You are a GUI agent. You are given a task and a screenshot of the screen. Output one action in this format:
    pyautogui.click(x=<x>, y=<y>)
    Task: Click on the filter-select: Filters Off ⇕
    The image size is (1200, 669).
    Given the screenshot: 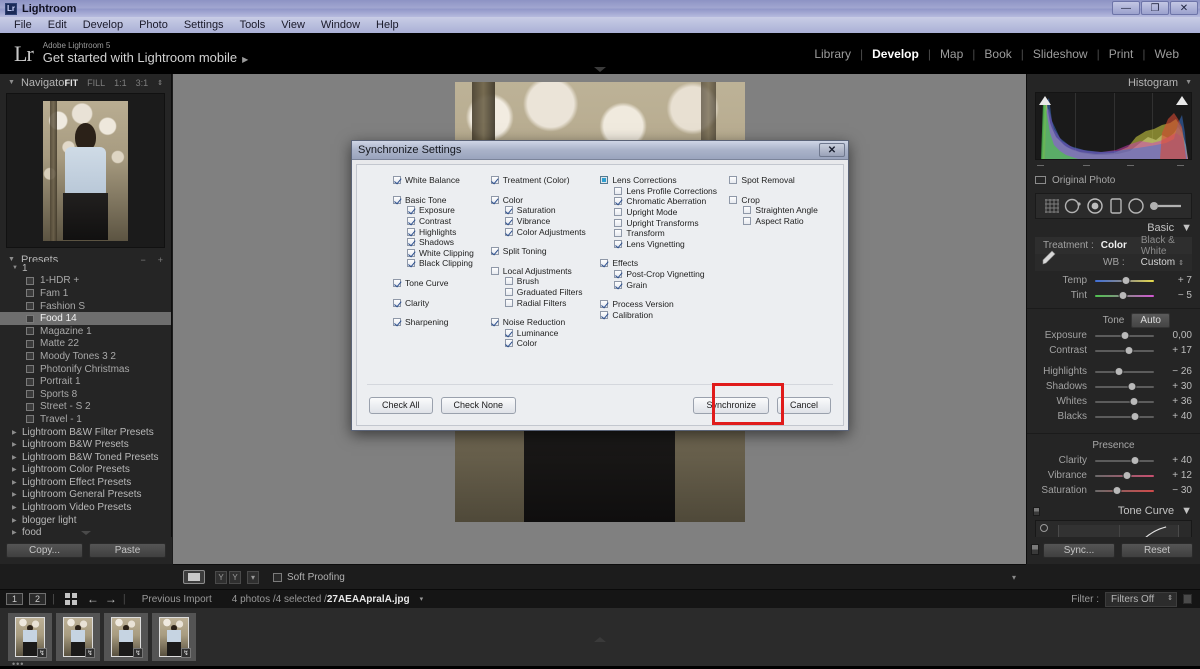 What is the action you would take?
    pyautogui.click(x=1141, y=599)
    